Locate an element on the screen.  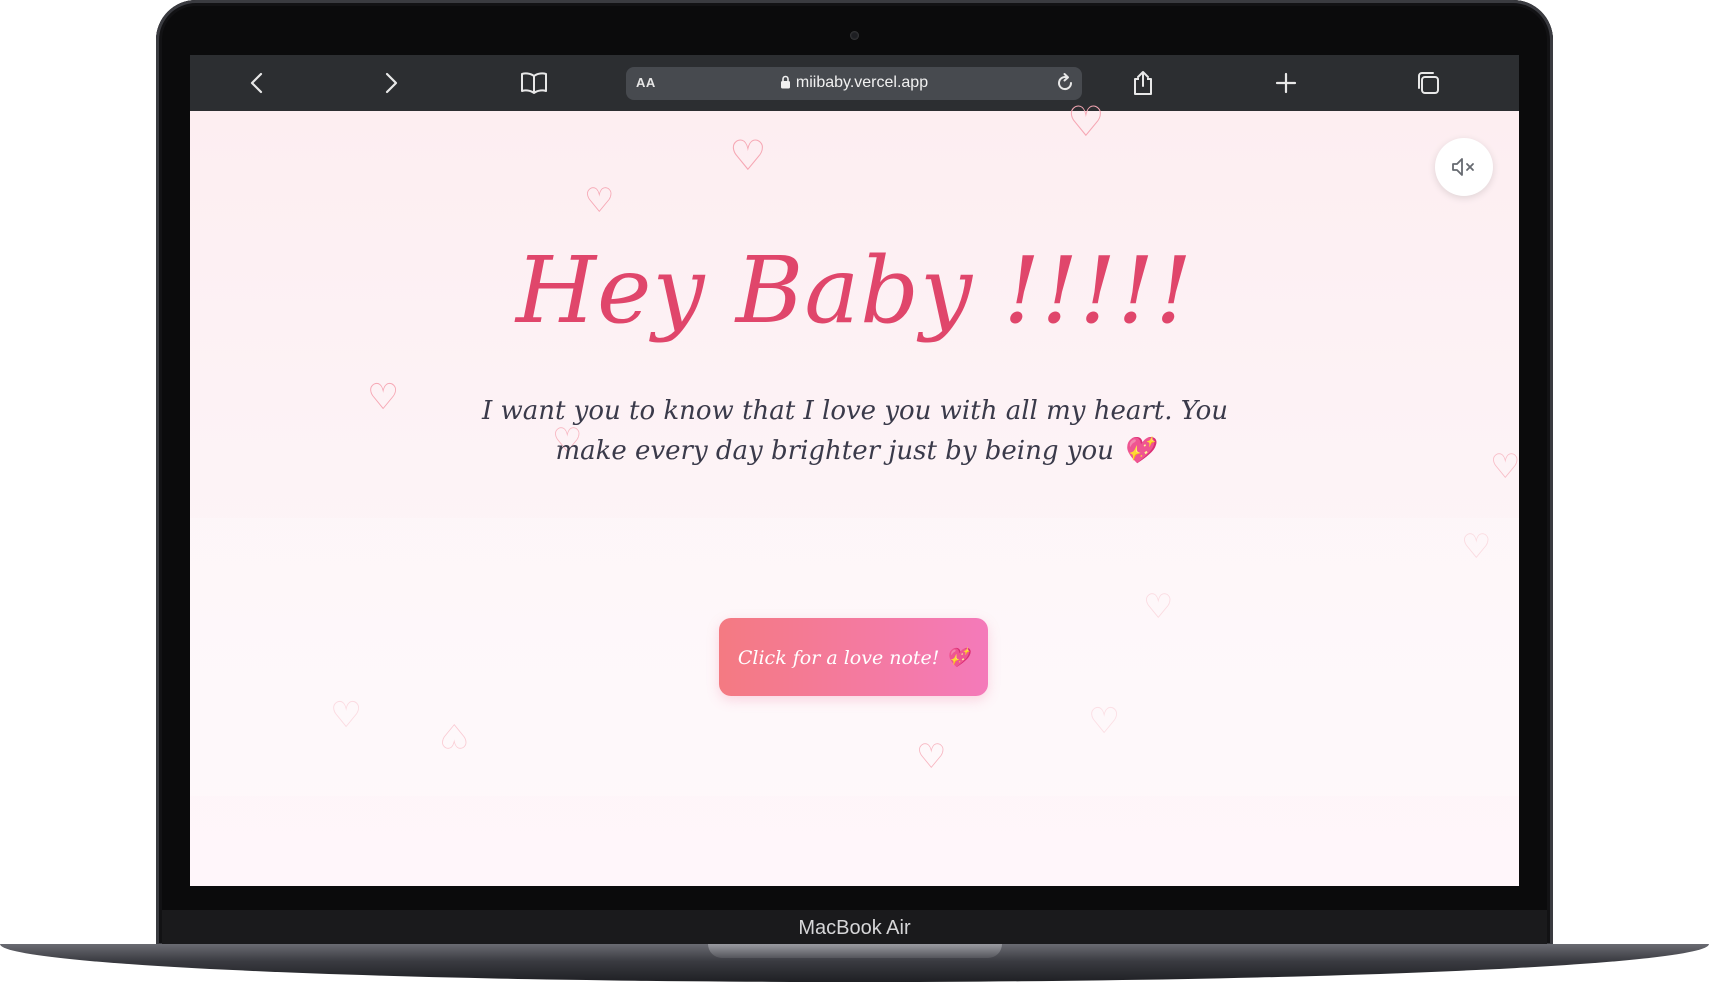
device-label: MacBook Air is located at coordinates (854, 927).